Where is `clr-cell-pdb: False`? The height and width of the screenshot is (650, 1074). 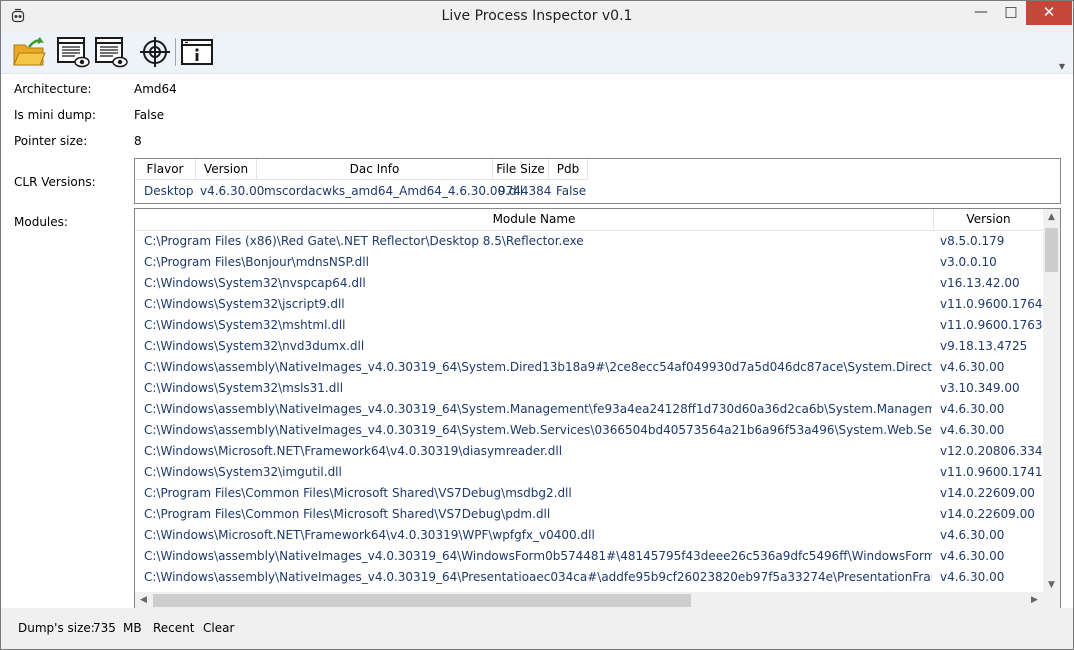
clr-cell-pdb: False is located at coordinates (571, 191).